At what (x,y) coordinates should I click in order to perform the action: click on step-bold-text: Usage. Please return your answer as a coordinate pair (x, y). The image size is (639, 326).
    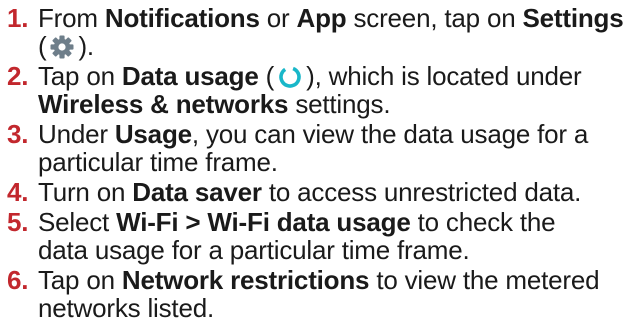
    Looking at the image, I should click on (153, 134).